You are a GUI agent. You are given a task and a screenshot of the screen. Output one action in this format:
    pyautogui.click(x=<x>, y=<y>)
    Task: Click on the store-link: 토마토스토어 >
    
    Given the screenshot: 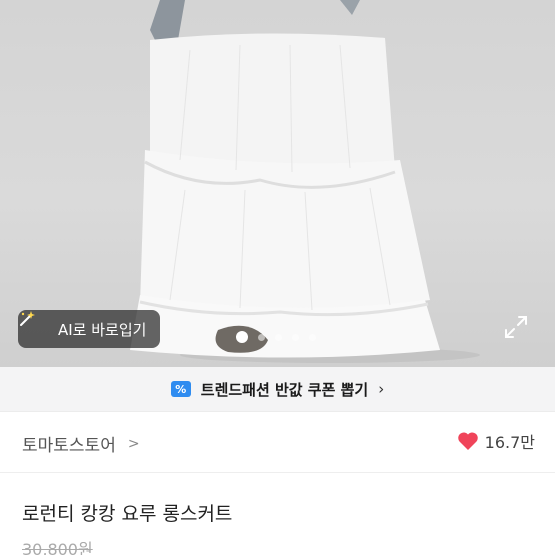 What is the action you would take?
    pyautogui.click(x=81, y=444)
    